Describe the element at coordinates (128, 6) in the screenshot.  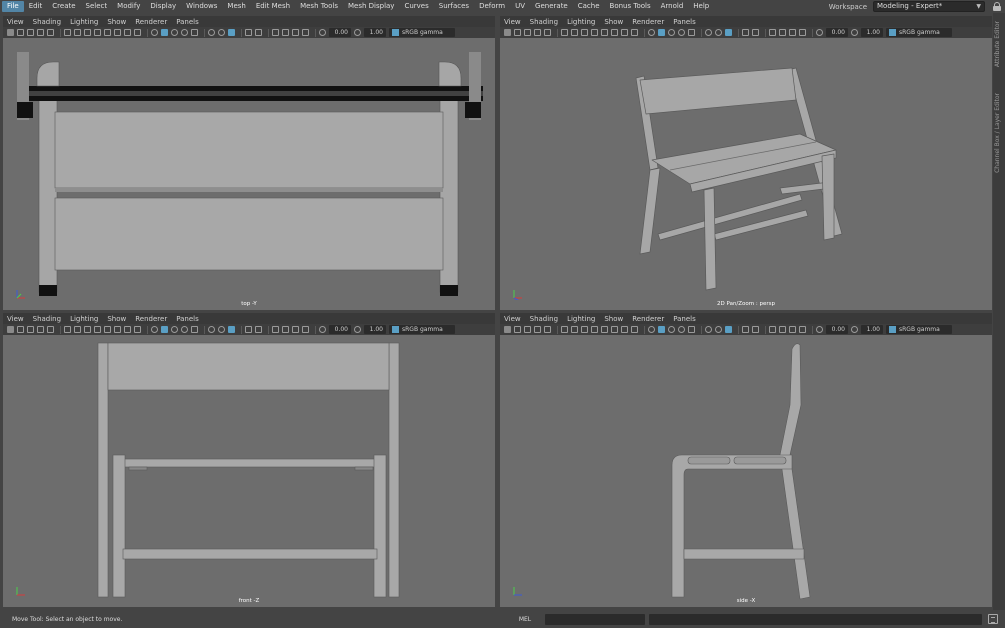
I see `menu-modify: Modify` at that location.